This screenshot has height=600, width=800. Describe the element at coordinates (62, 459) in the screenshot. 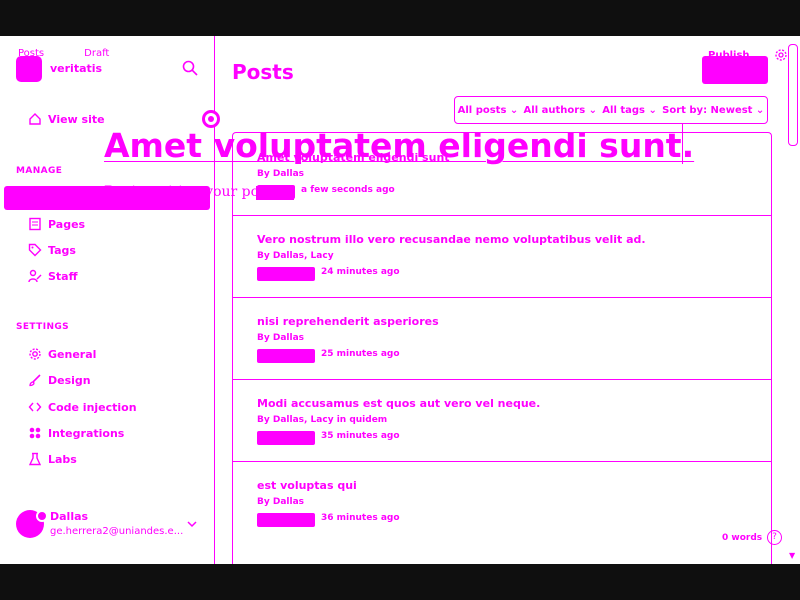

I see `sidebar-item-label: Labs` at that location.